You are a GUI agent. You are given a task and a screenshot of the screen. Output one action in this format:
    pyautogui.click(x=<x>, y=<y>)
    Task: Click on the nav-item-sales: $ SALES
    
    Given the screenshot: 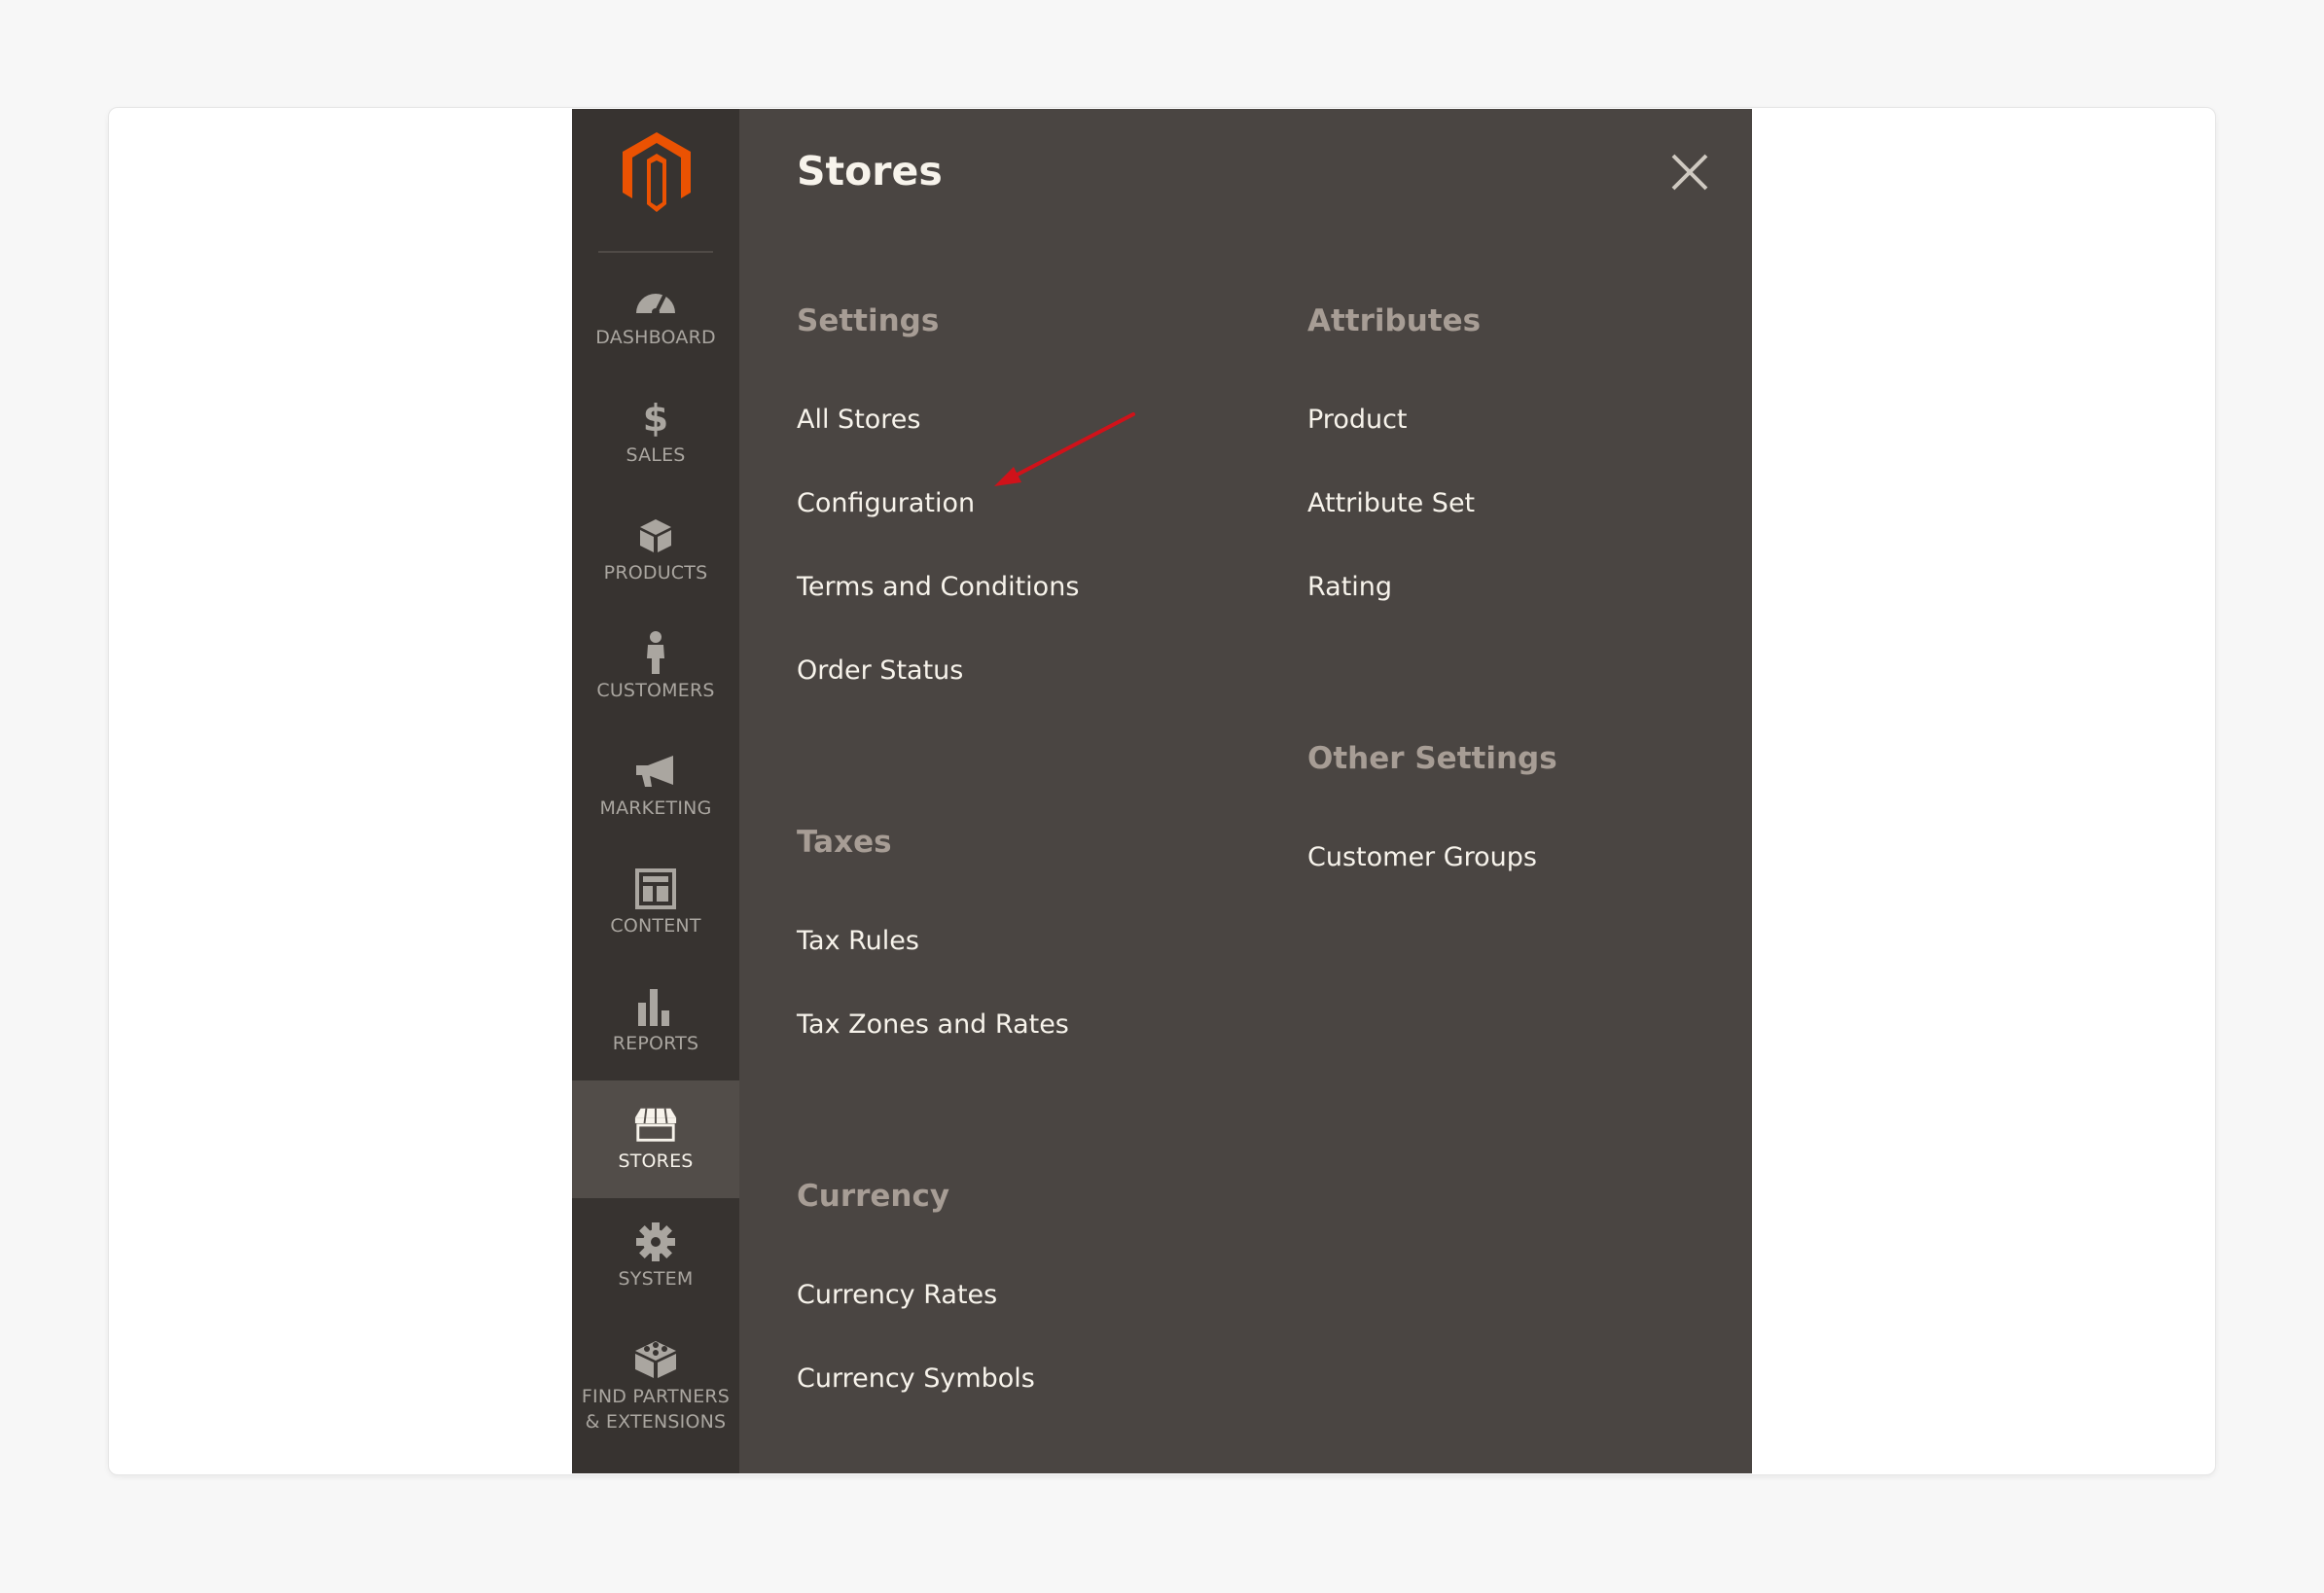 What is the action you would take?
    pyautogui.click(x=655, y=433)
    